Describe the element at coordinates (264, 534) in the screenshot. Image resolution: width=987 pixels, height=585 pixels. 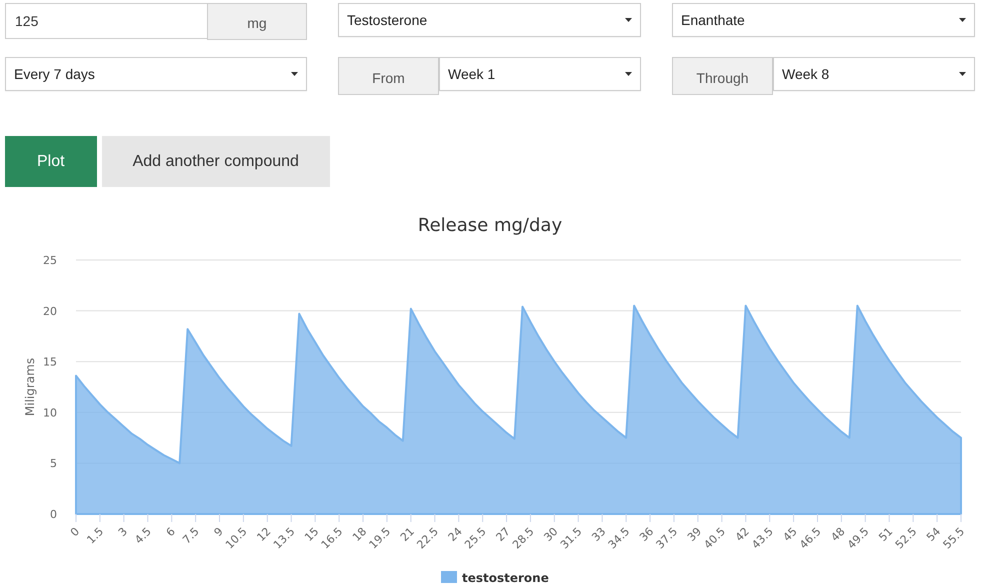
I see `x-axis-tick-label: 12` at that location.